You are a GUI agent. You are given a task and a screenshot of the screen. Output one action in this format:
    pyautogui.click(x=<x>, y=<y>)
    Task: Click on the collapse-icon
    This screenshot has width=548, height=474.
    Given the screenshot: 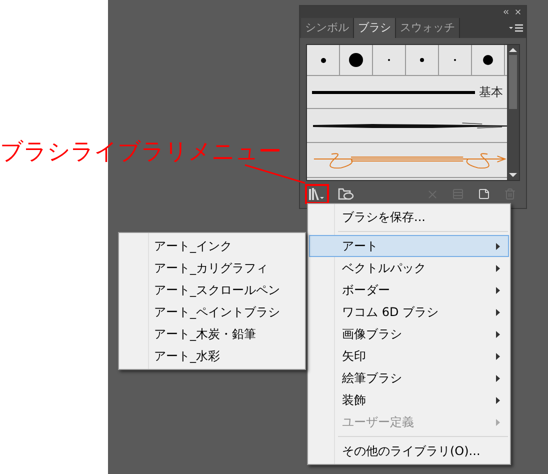 What is the action you would take?
    pyautogui.click(x=506, y=12)
    